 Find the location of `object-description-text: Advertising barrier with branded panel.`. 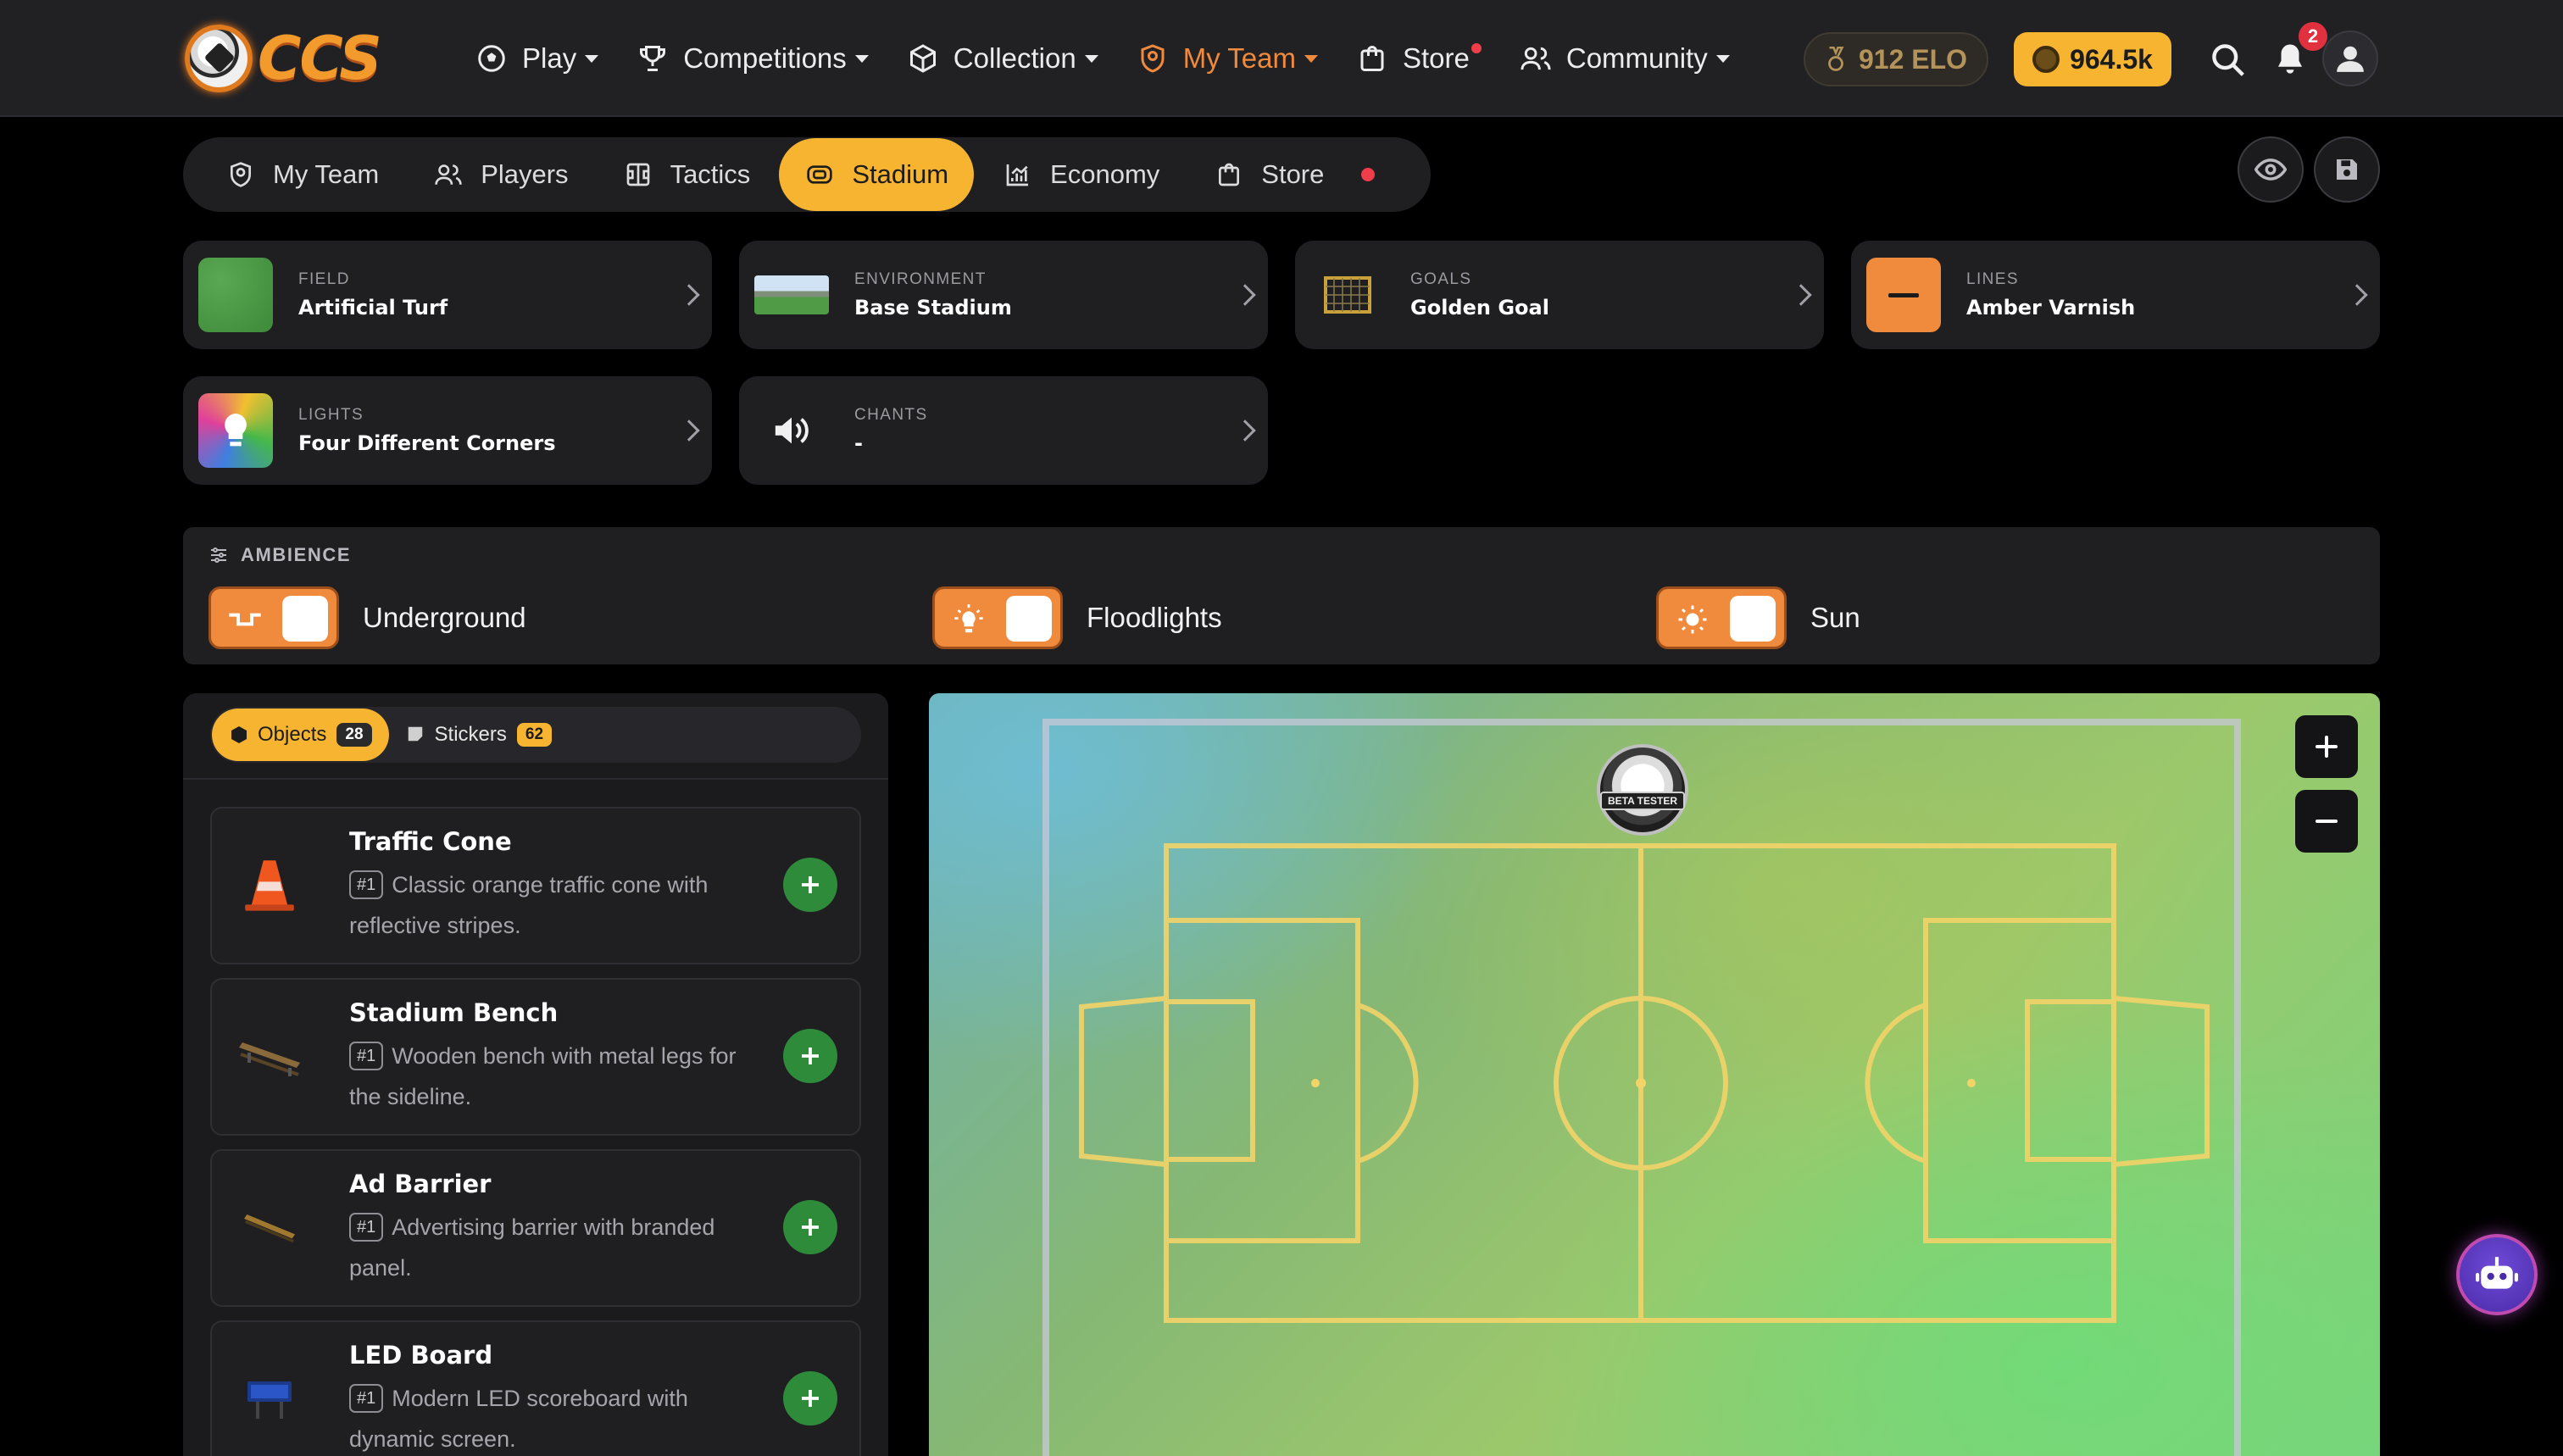

object-description-text: Advertising barrier with branded panel. is located at coordinates (532, 1247).